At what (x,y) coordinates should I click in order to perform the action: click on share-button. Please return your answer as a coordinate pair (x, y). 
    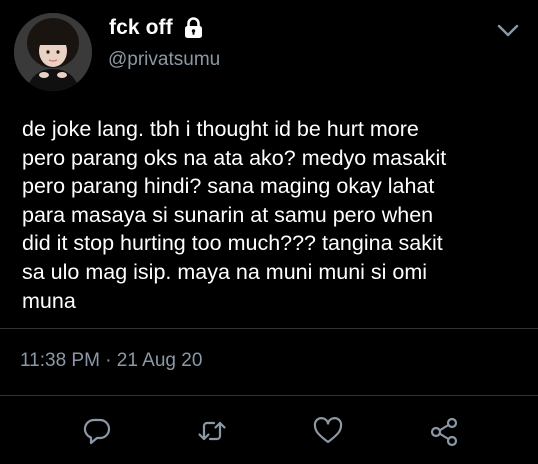
    Looking at the image, I should click on (444, 431).